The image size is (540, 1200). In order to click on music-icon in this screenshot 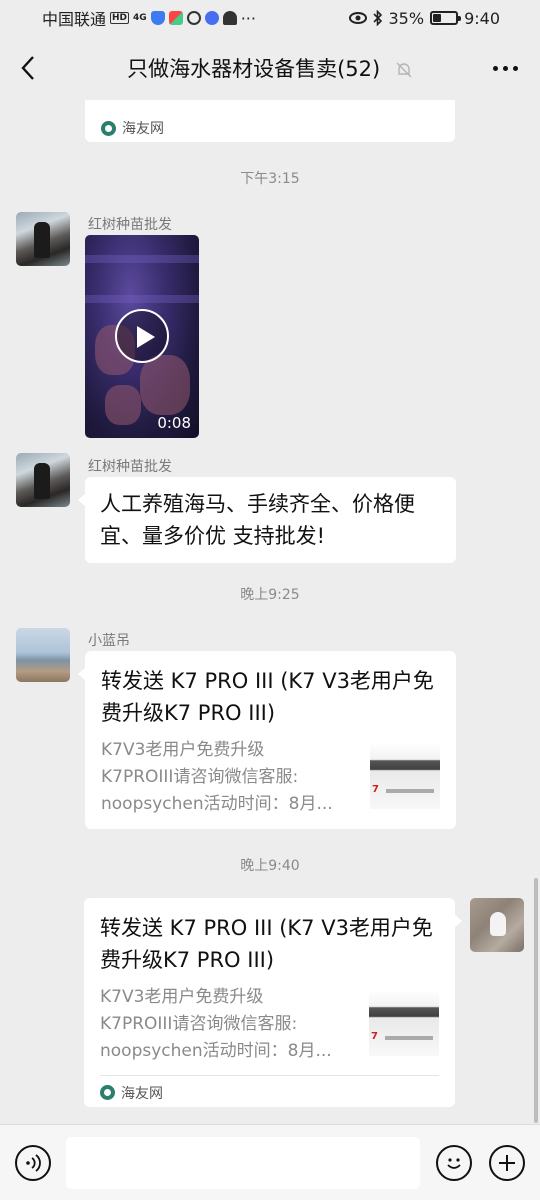, I will do `click(211, 18)`.